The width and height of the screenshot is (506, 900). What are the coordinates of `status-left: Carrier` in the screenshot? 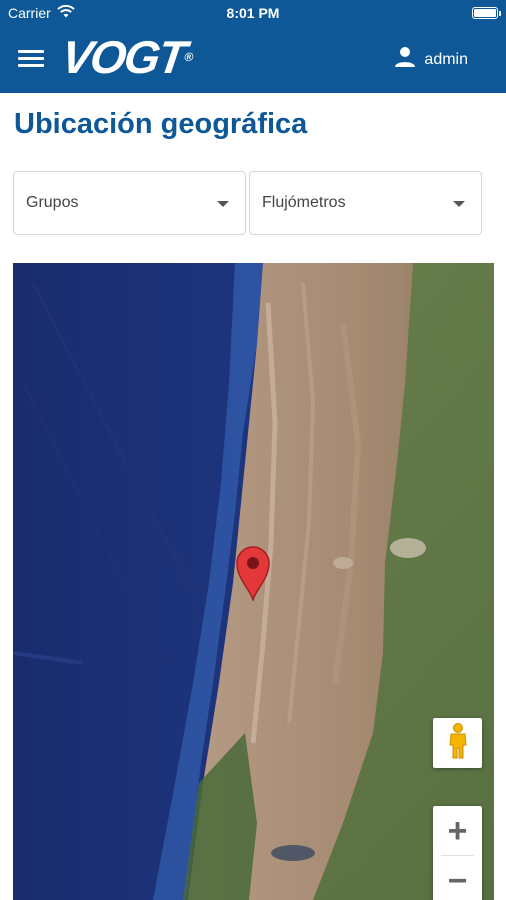 It's located at (41, 12).